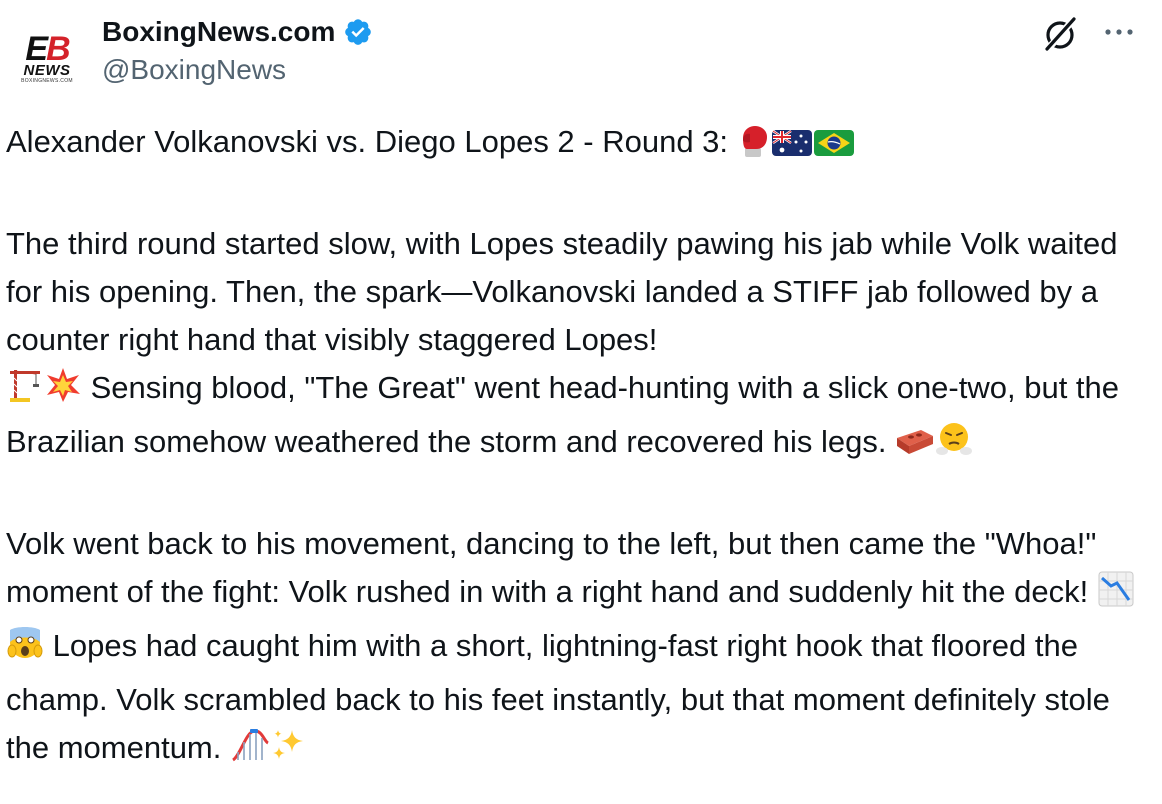 This screenshot has height=804, width=1162. What do you see at coordinates (47, 81) in the screenshot?
I see `avatar-logo-site: BOXINGNEWS.COM` at bounding box center [47, 81].